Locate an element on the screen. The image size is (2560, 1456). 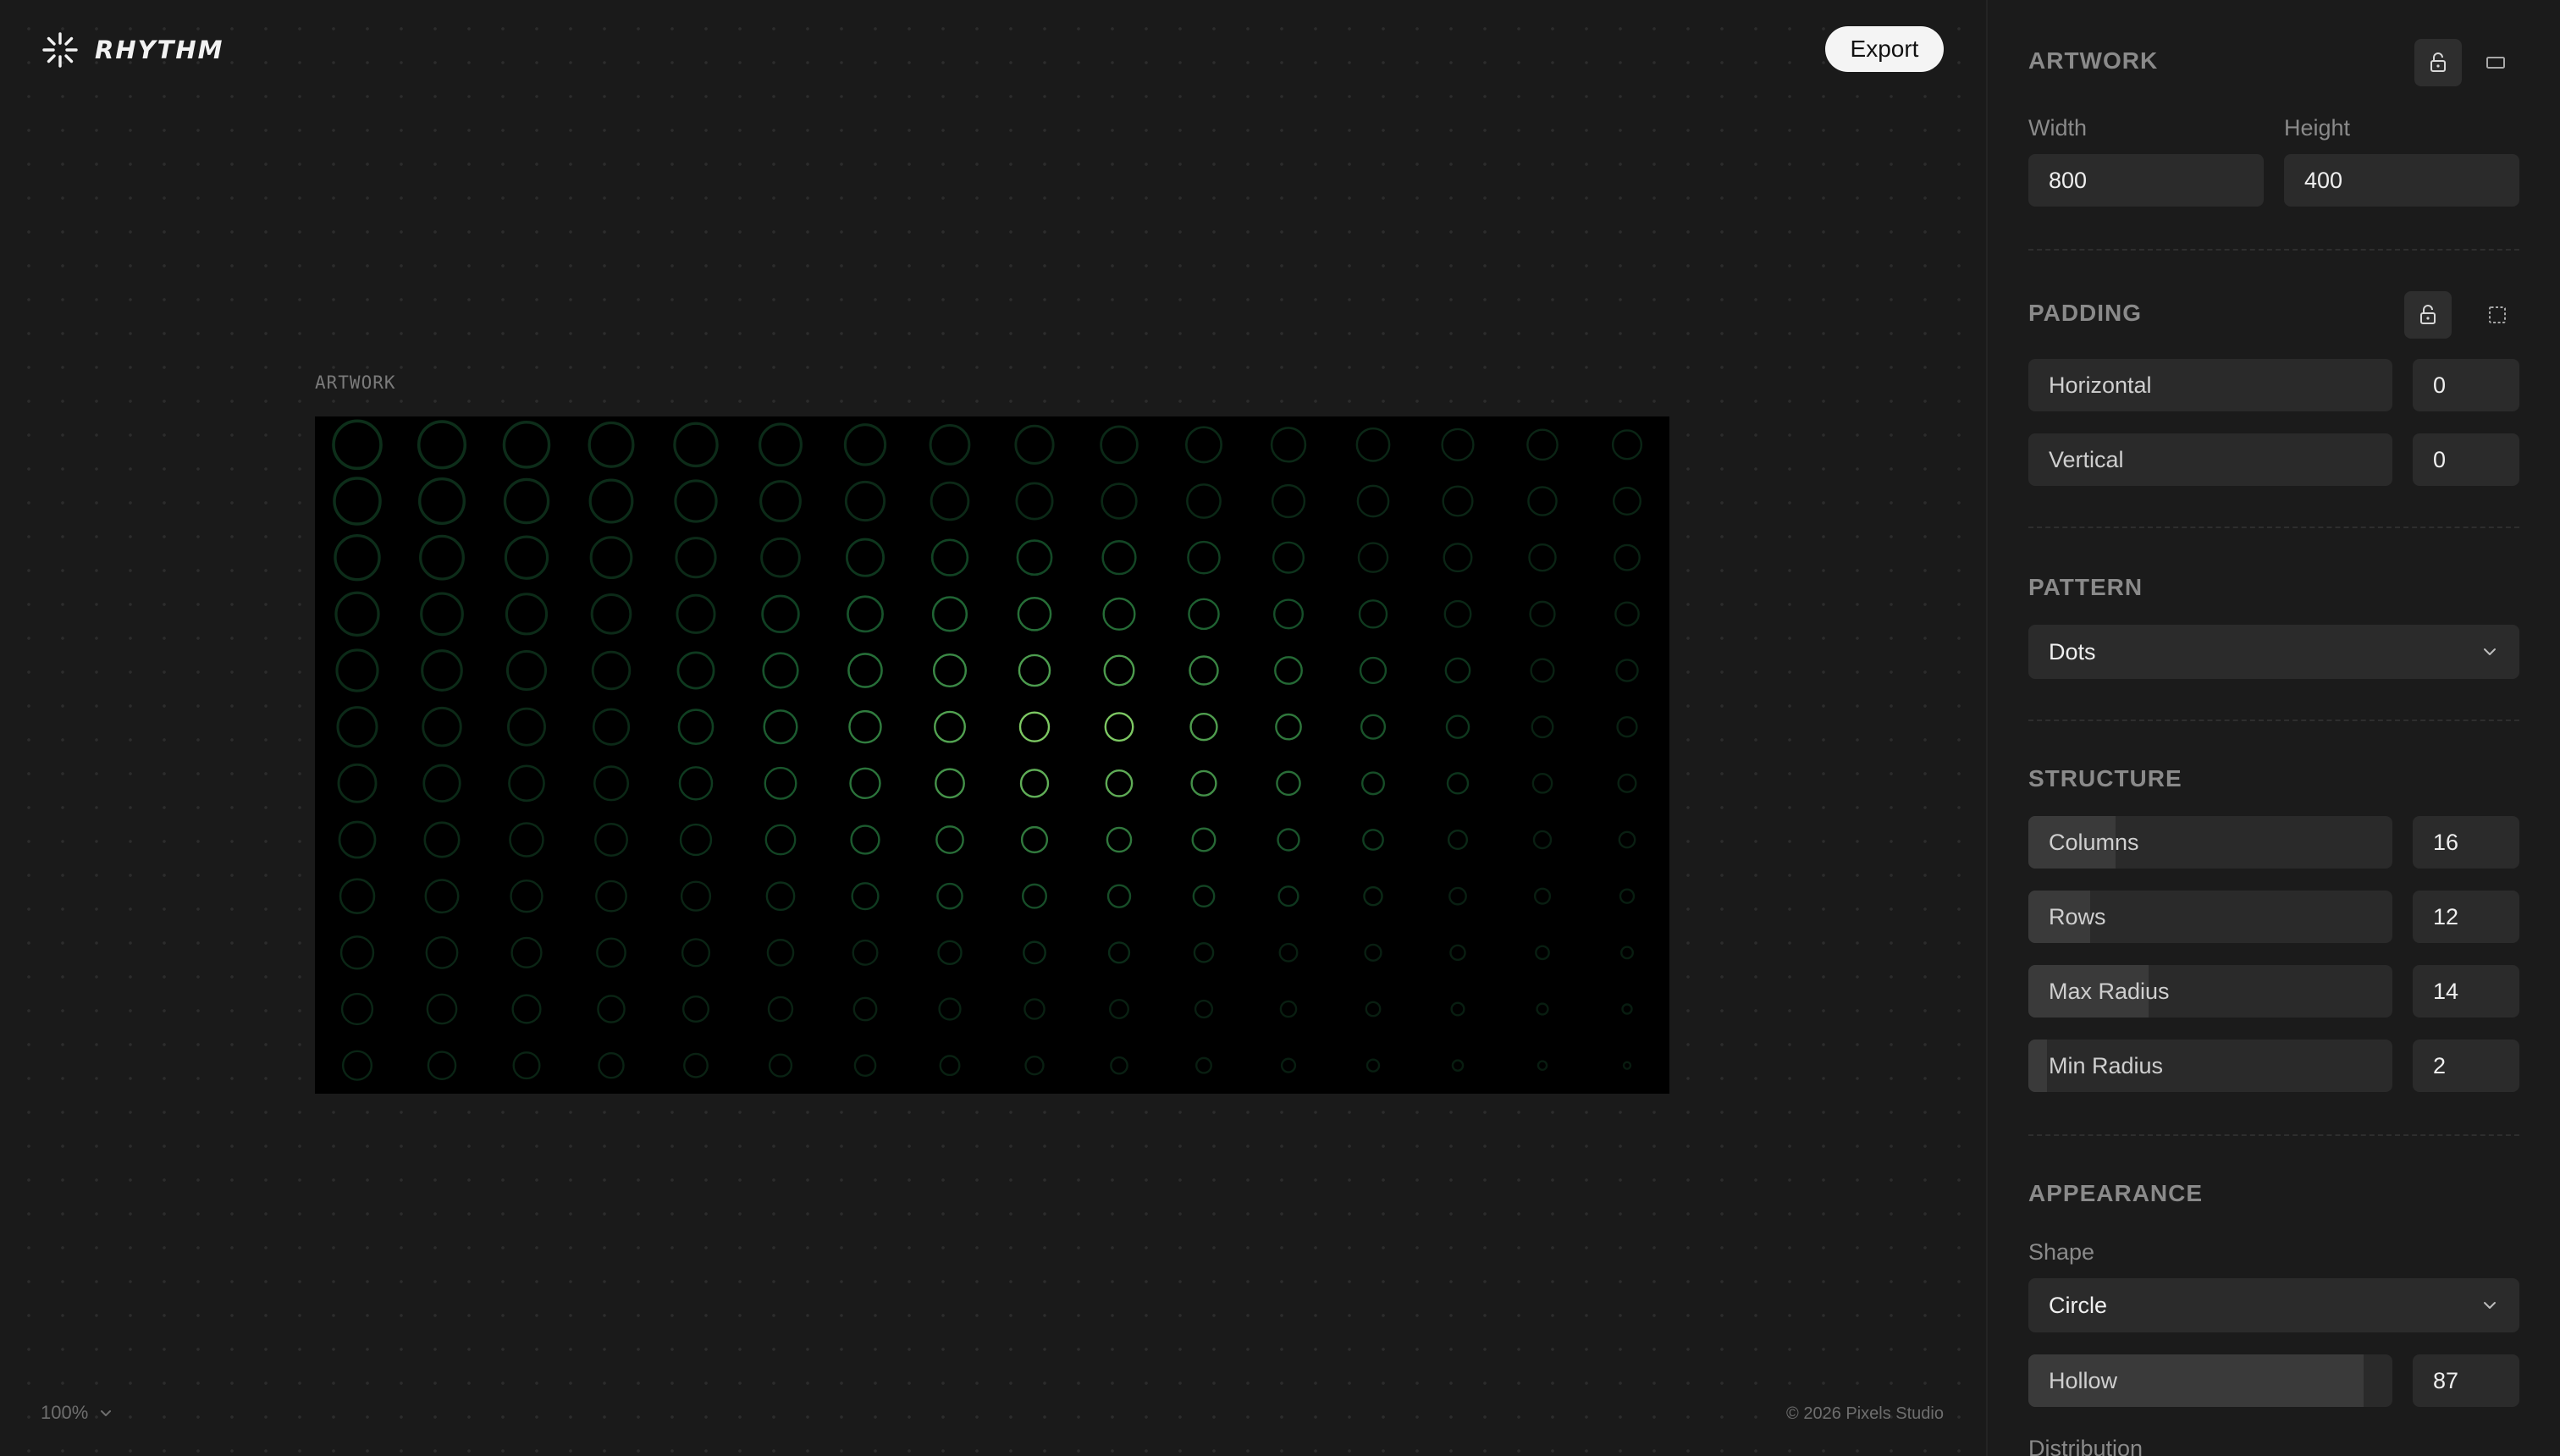
vertical-padding-input: 0 is located at coordinates (2466, 460).